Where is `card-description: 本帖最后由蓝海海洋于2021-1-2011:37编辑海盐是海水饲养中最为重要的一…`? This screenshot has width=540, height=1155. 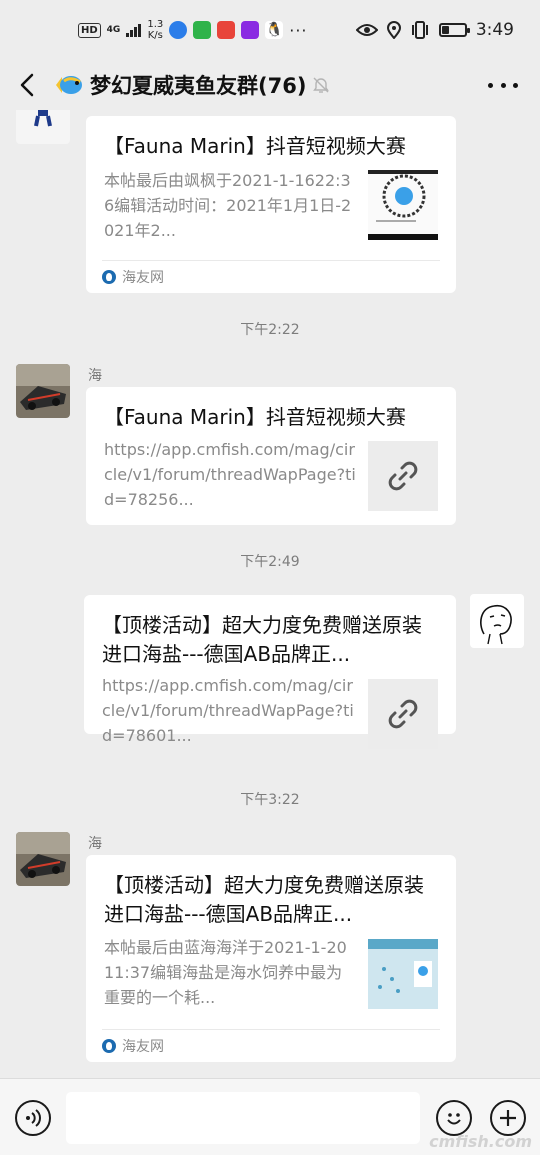
card-description: 本帖最后由蓝海海洋于2021-1-2011:37编辑海盐是海水饲养中最为重要的一… is located at coordinates (225, 972).